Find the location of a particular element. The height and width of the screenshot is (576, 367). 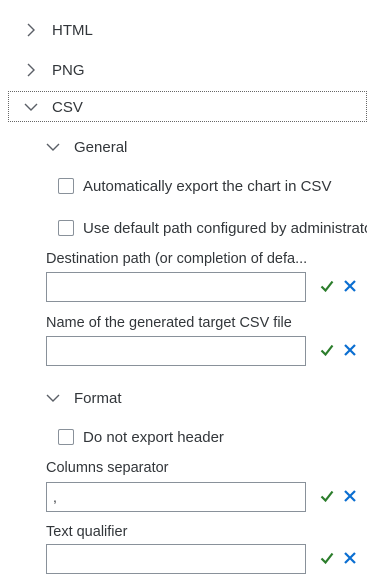

default-path-checkbox is located at coordinates (66, 228).